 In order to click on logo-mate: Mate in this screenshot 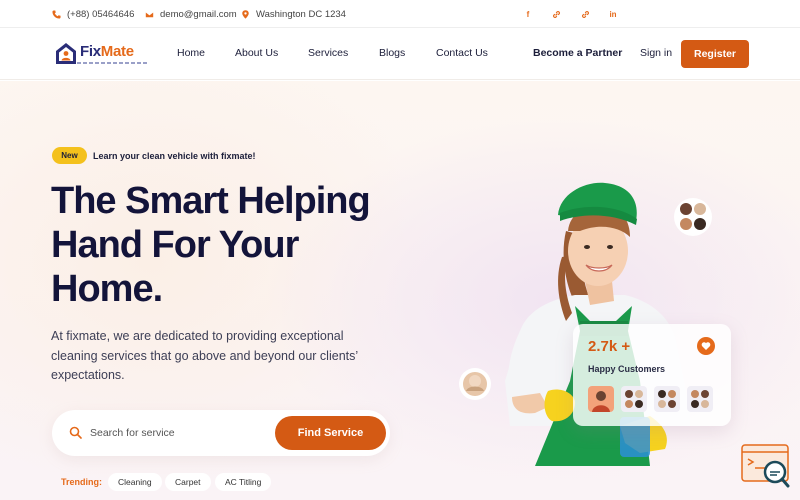, I will do `click(117, 51)`.